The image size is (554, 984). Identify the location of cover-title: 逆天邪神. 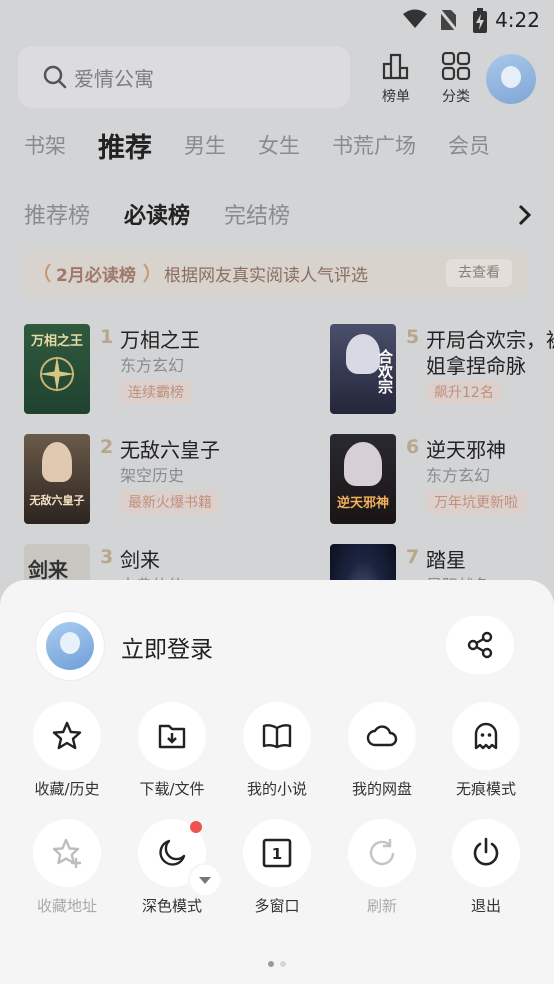
(362, 503).